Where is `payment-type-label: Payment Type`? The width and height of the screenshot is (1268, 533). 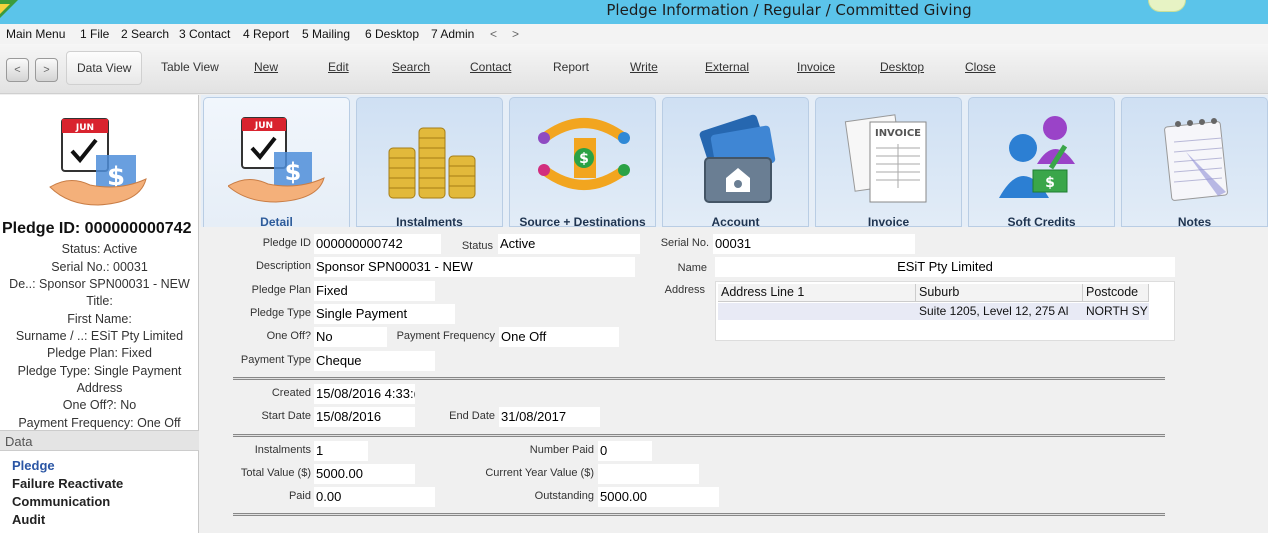 payment-type-label: Payment Type is located at coordinates (275, 360).